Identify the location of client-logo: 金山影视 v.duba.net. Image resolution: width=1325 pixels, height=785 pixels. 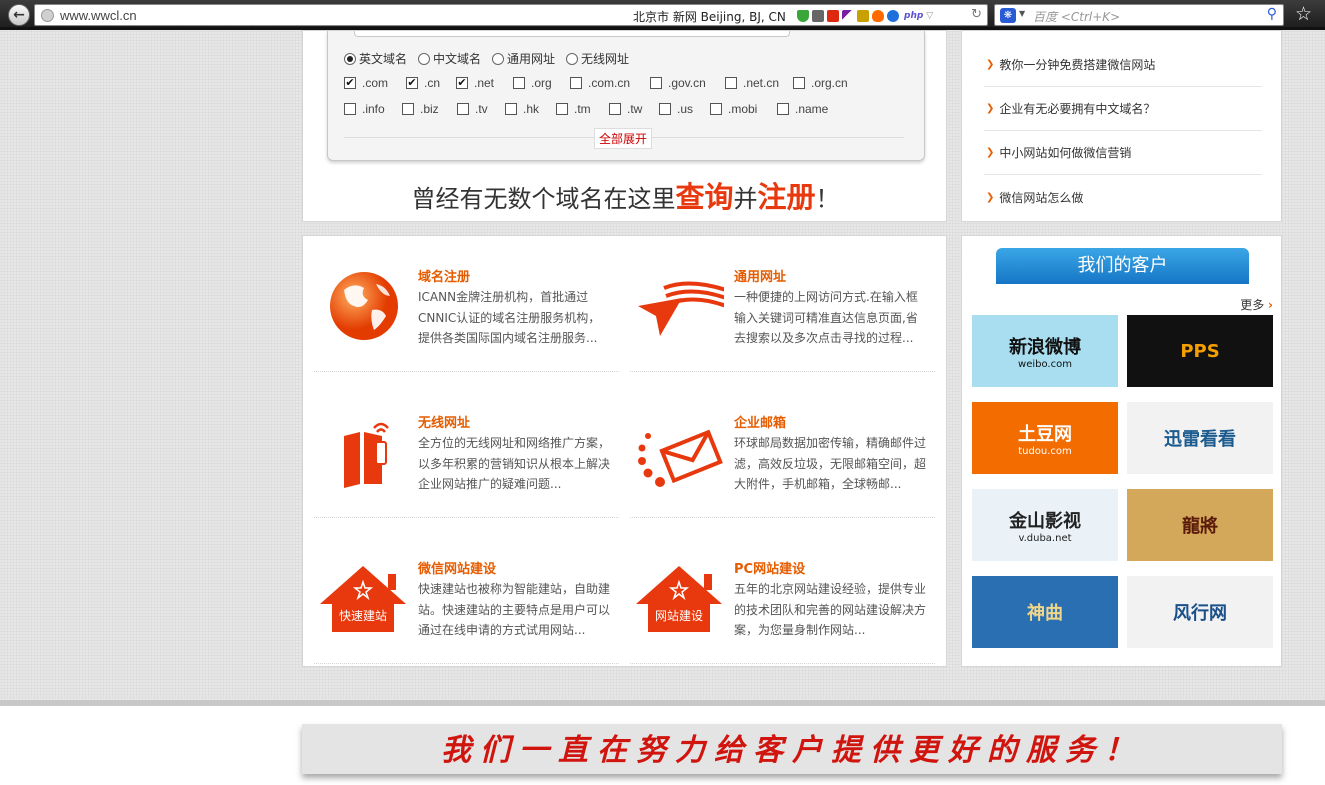
(1045, 525).